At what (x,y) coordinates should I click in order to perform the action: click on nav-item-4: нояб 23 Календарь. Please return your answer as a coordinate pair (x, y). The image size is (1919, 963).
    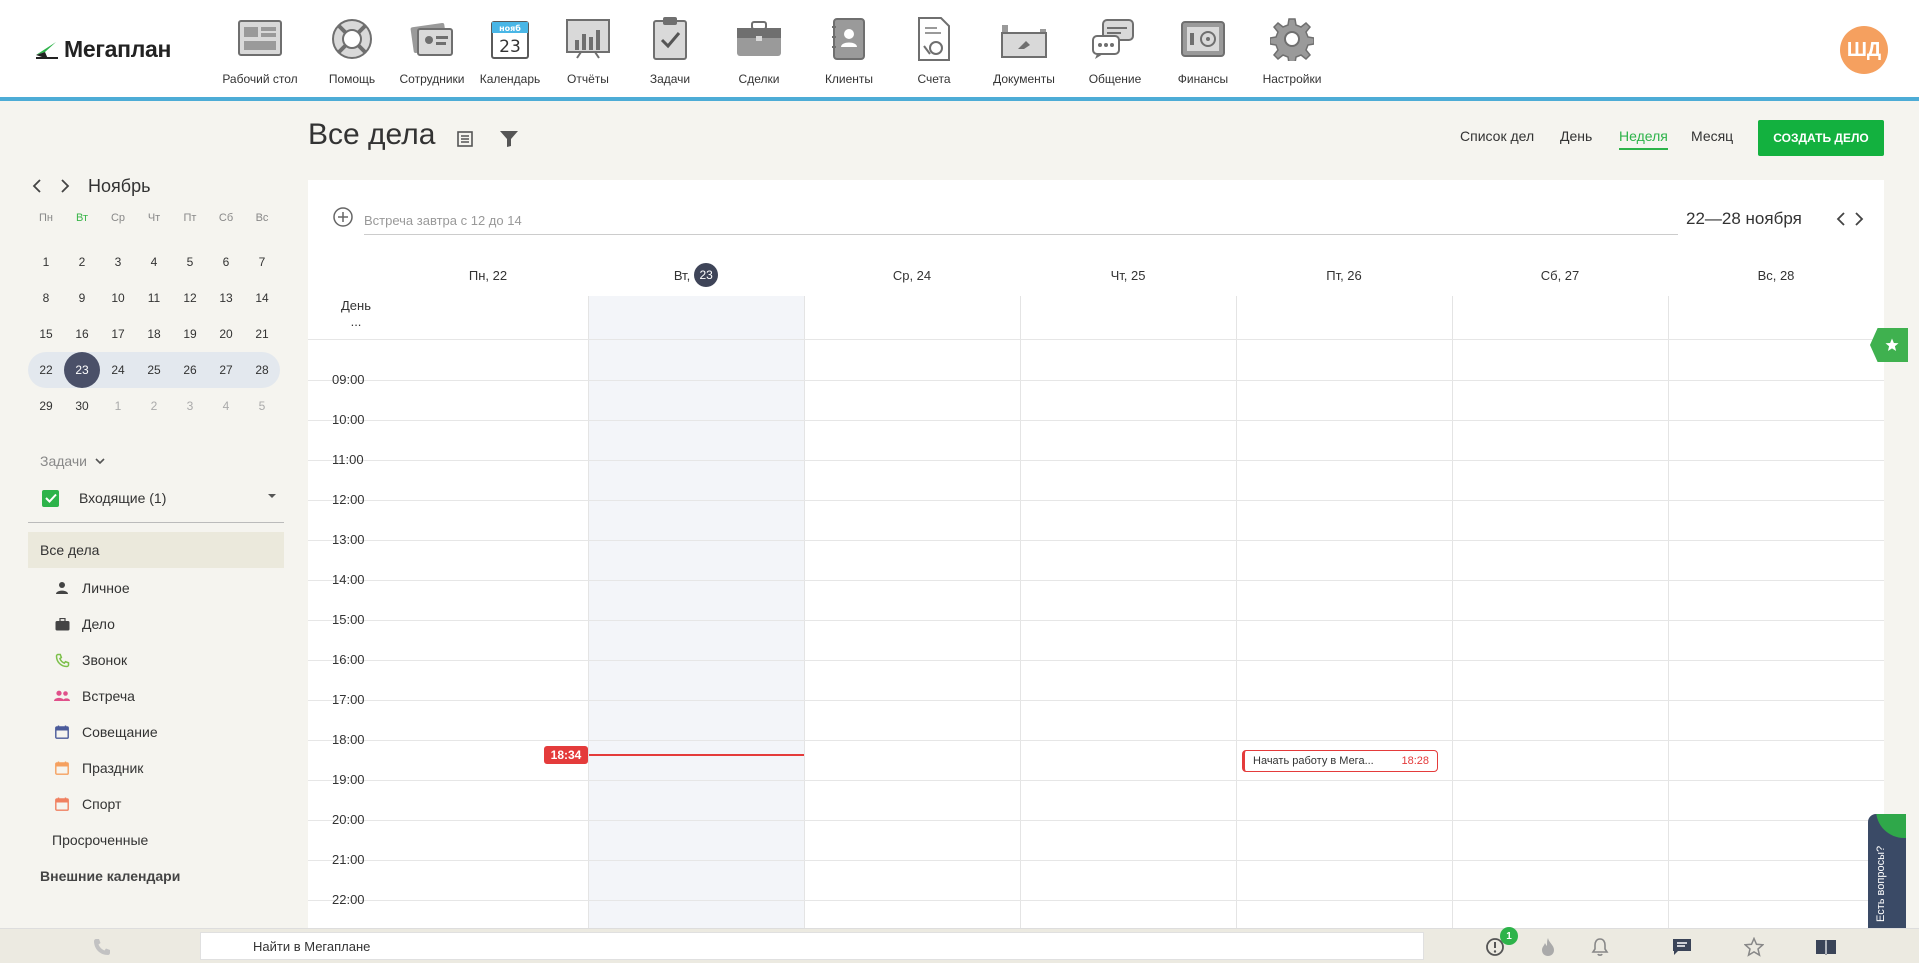
    Looking at the image, I should click on (510, 50).